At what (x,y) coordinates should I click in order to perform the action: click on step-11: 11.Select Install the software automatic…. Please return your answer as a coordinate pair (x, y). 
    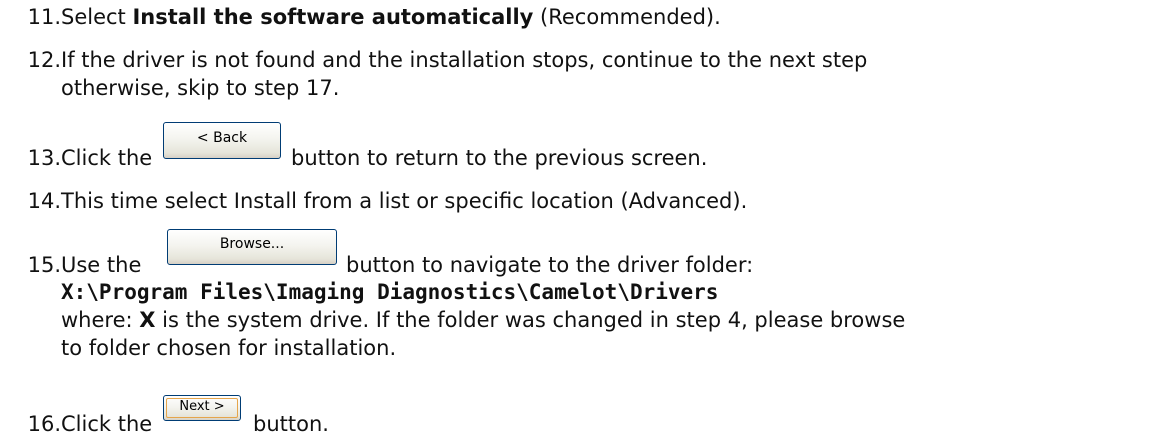
    Looking at the image, I should click on (360, 17).